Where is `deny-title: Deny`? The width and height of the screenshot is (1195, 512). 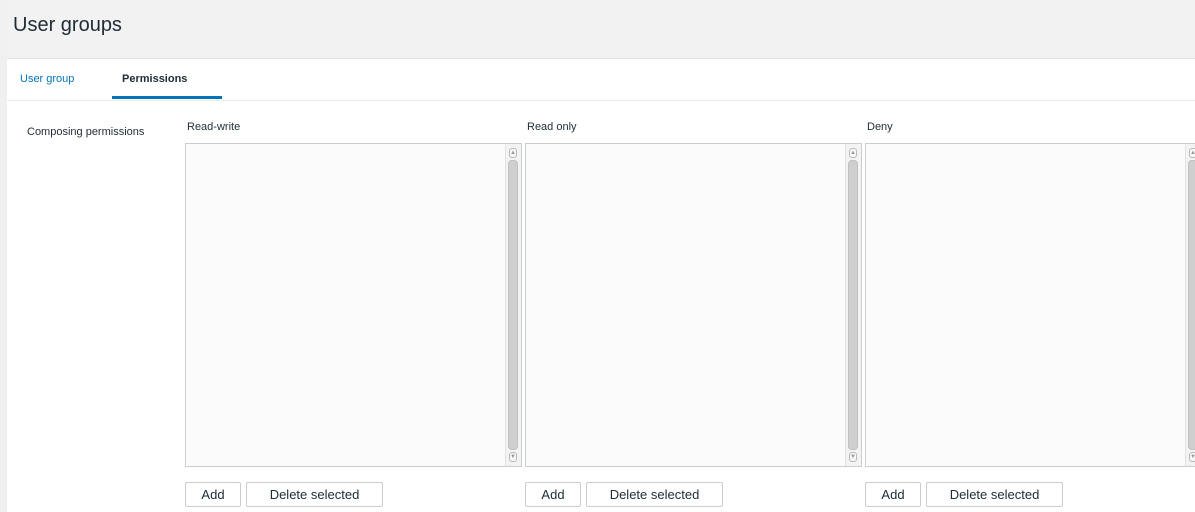 deny-title: Deny is located at coordinates (880, 127).